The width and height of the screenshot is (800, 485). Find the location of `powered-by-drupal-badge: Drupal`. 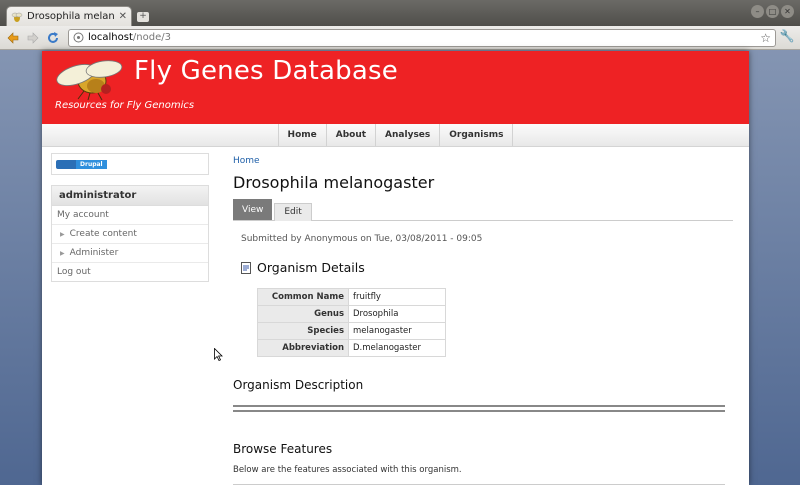

powered-by-drupal-badge: Drupal is located at coordinates (81, 164).